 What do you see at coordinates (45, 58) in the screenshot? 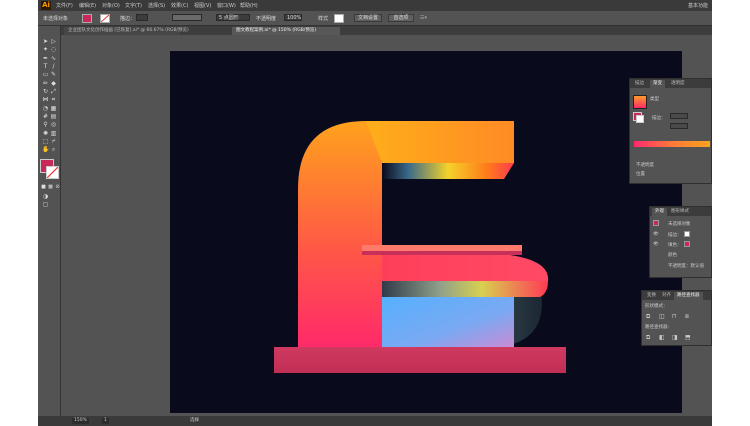
I see `pen-tool-icon: ✒` at bounding box center [45, 58].